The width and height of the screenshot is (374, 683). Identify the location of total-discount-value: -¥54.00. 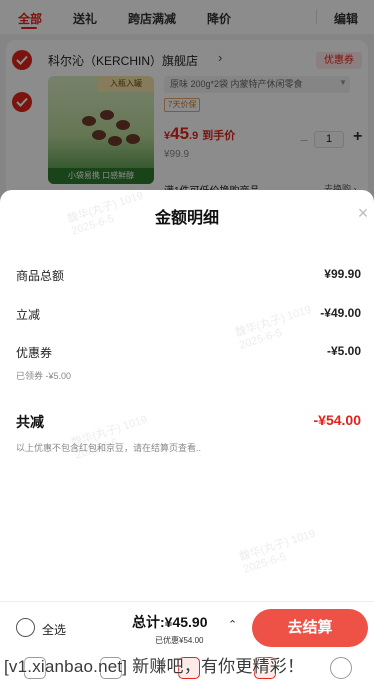
(337, 420).